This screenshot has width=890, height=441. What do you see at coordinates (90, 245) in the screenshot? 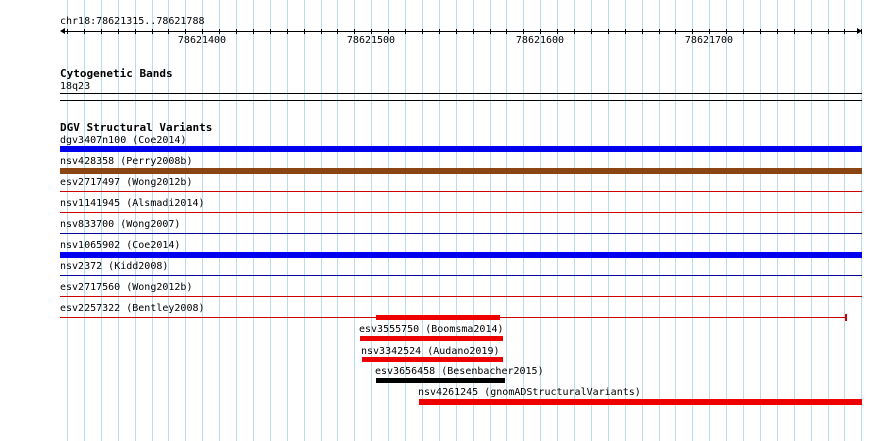
I see `feature-id: nsv1065902` at bounding box center [90, 245].